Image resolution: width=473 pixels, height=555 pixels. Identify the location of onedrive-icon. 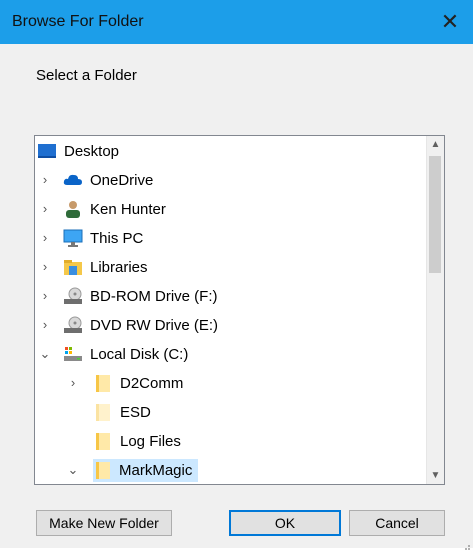
(73, 180).